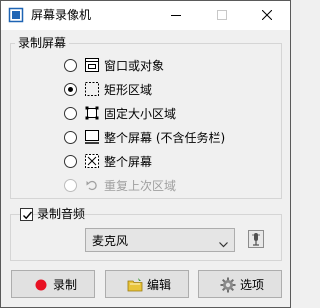  I want to click on minimize-button, so click(176, 15).